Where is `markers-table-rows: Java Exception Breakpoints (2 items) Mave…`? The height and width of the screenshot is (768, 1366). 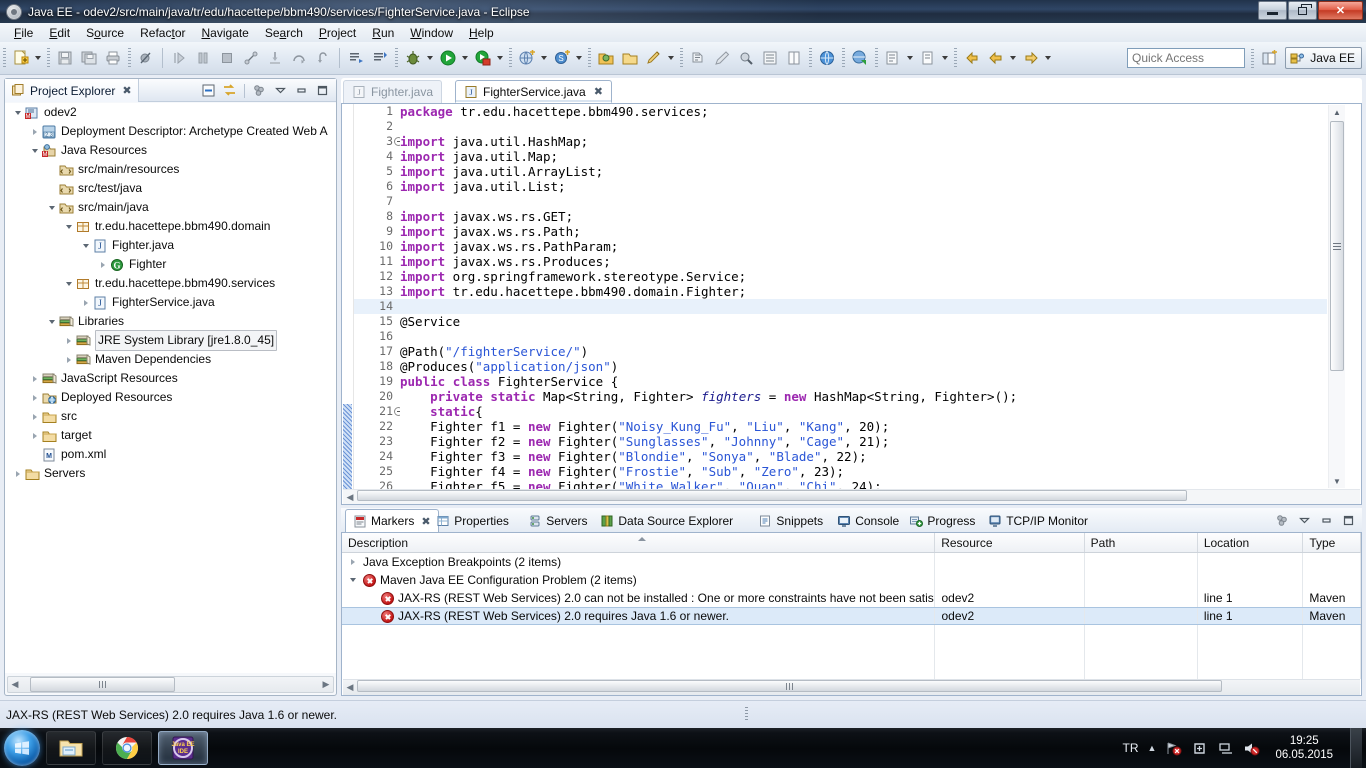 markers-table-rows: Java Exception Breakpoints (2 items) Mave… is located at coordinates (851, 616).